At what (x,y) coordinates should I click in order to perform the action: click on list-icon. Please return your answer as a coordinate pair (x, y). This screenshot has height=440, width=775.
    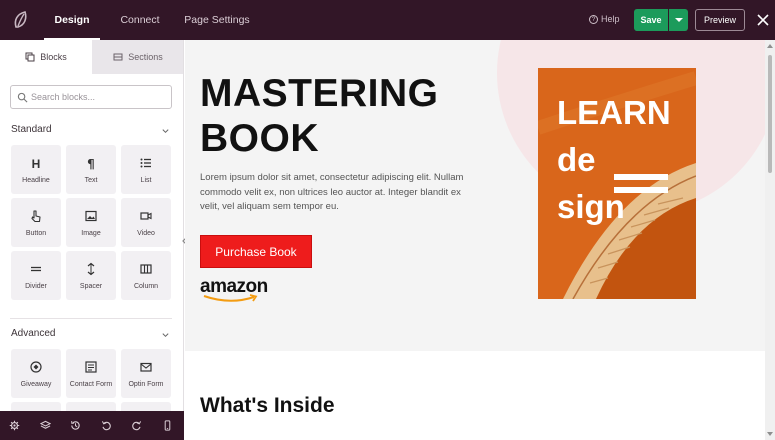
    Looking at the image, I should click on (145, 163).